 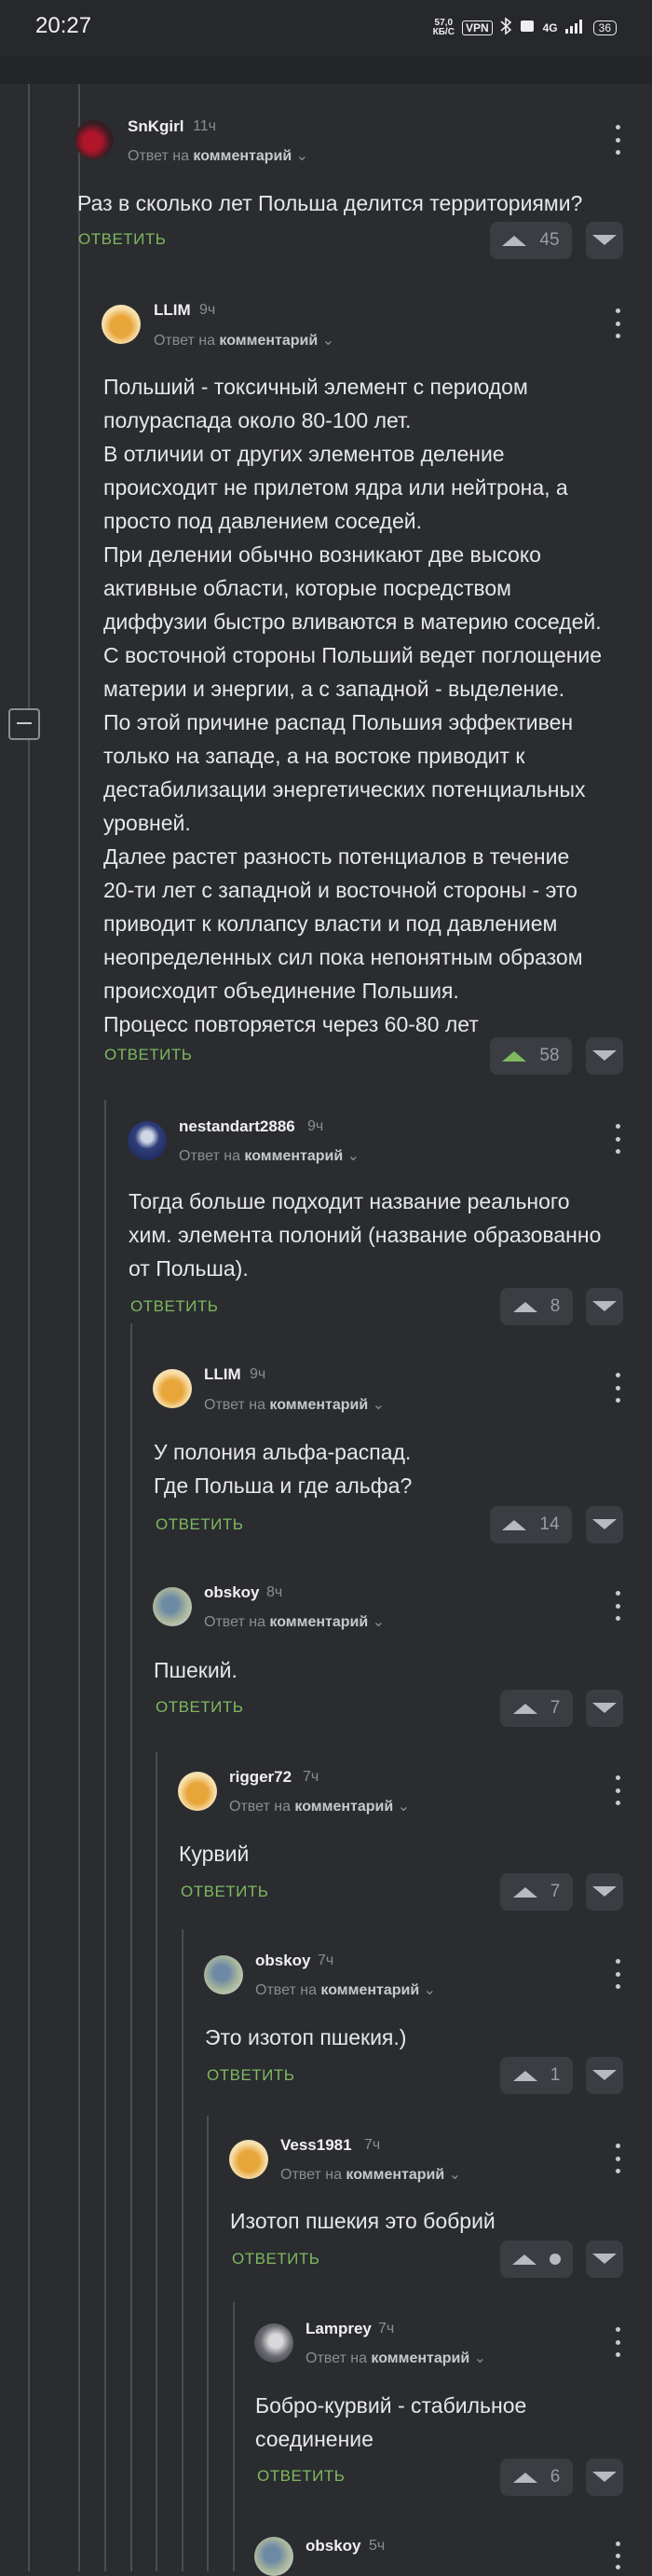 I want to click on upvote-button: 1, so click(x=536, y=2075).